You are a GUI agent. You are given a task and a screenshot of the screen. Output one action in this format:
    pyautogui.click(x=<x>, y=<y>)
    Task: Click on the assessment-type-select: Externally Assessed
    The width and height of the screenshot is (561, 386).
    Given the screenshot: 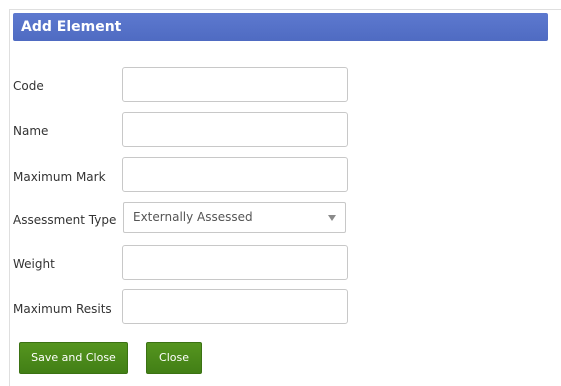 What is the action you would take?
    pyautogui.click(x=234, y=217)
    